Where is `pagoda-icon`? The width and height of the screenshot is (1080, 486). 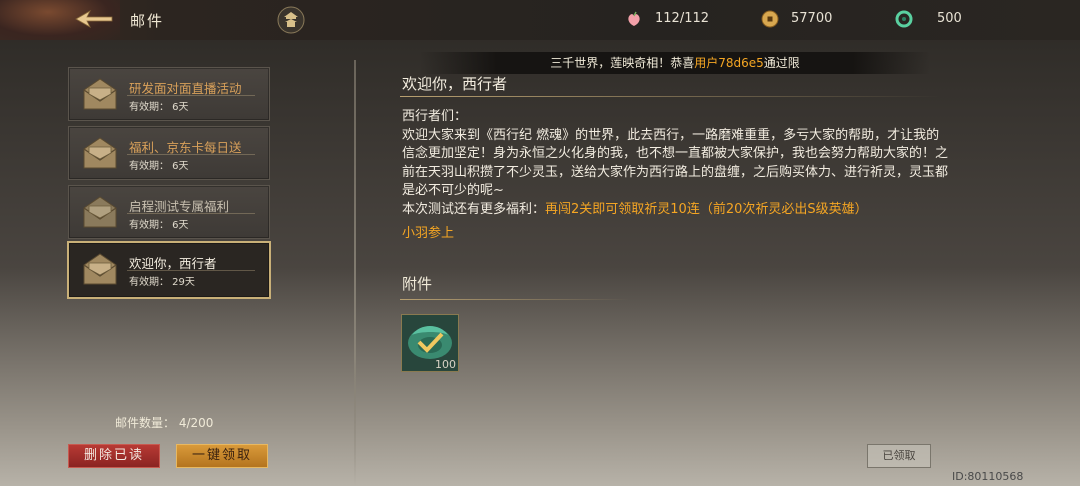
pagoda-icon is located at coordinates (291, 20).